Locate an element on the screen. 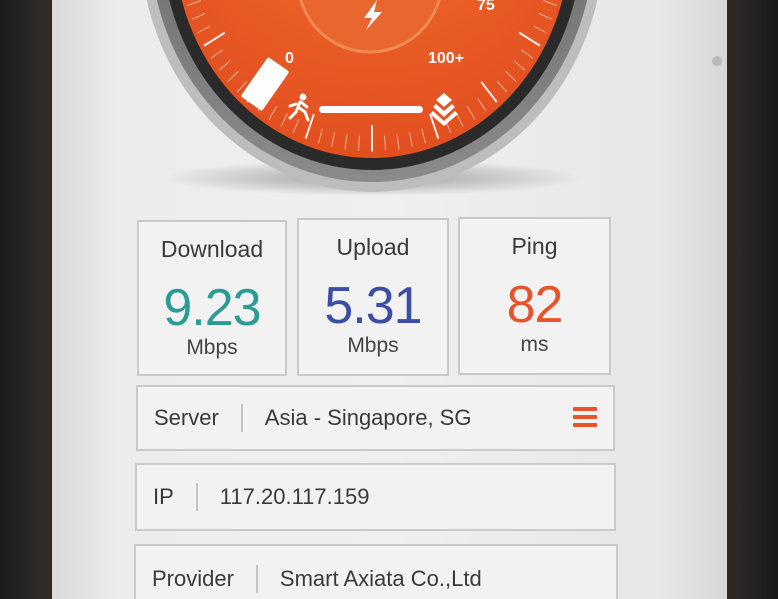 This screenshot has width=778, height=599. ping-unit: ms is located at coordinates (534, 344).